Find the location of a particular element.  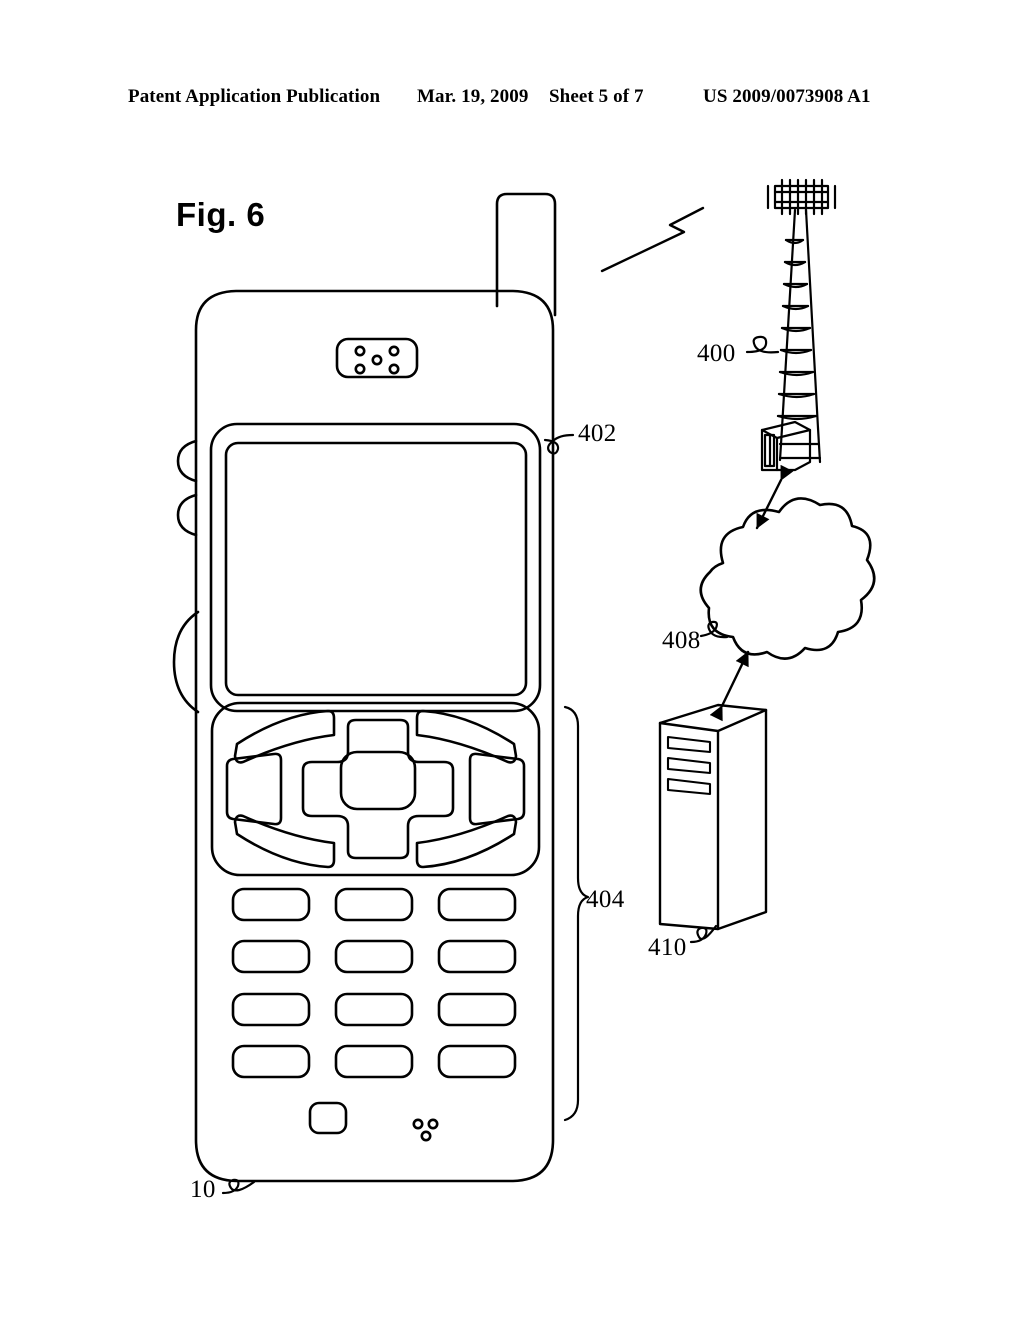

reference-numeral-402: 402 is located at coordinates (597, 433).